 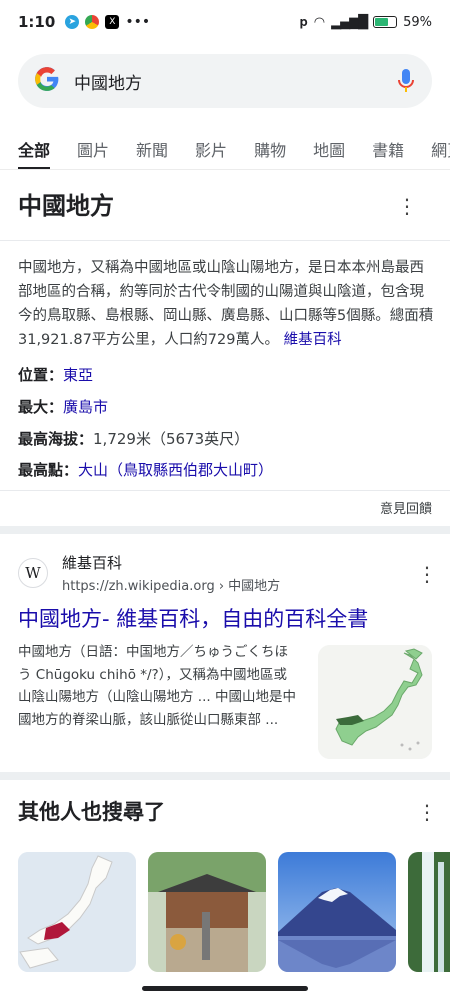 I want to click on signal-icon: ▂▄▆█, so click(x=349, y=22).